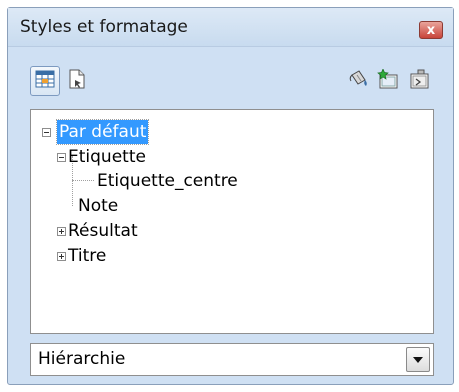 The image size is (459, 392). Describe the element at coordinates (232, 359) in the screenshot. I see `style-filter-dropdown: Hiérarchie` at that location.